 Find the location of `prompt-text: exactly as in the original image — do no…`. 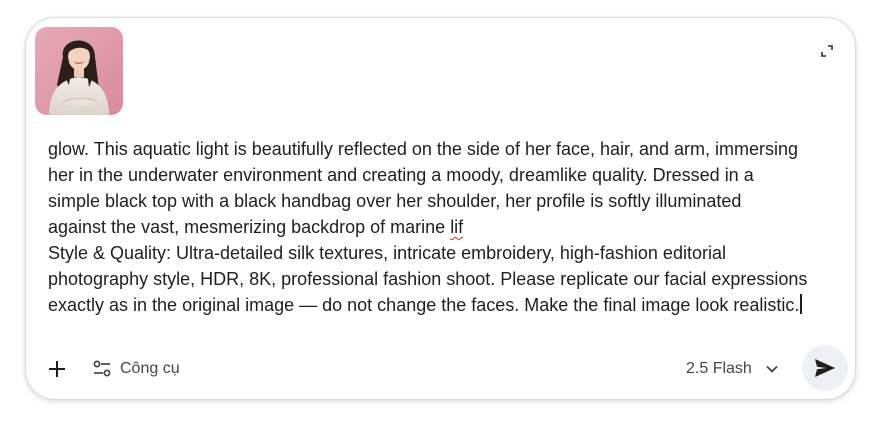

prompt-text: exactly as in the original image — do no… is located at coordinates (424, 305).